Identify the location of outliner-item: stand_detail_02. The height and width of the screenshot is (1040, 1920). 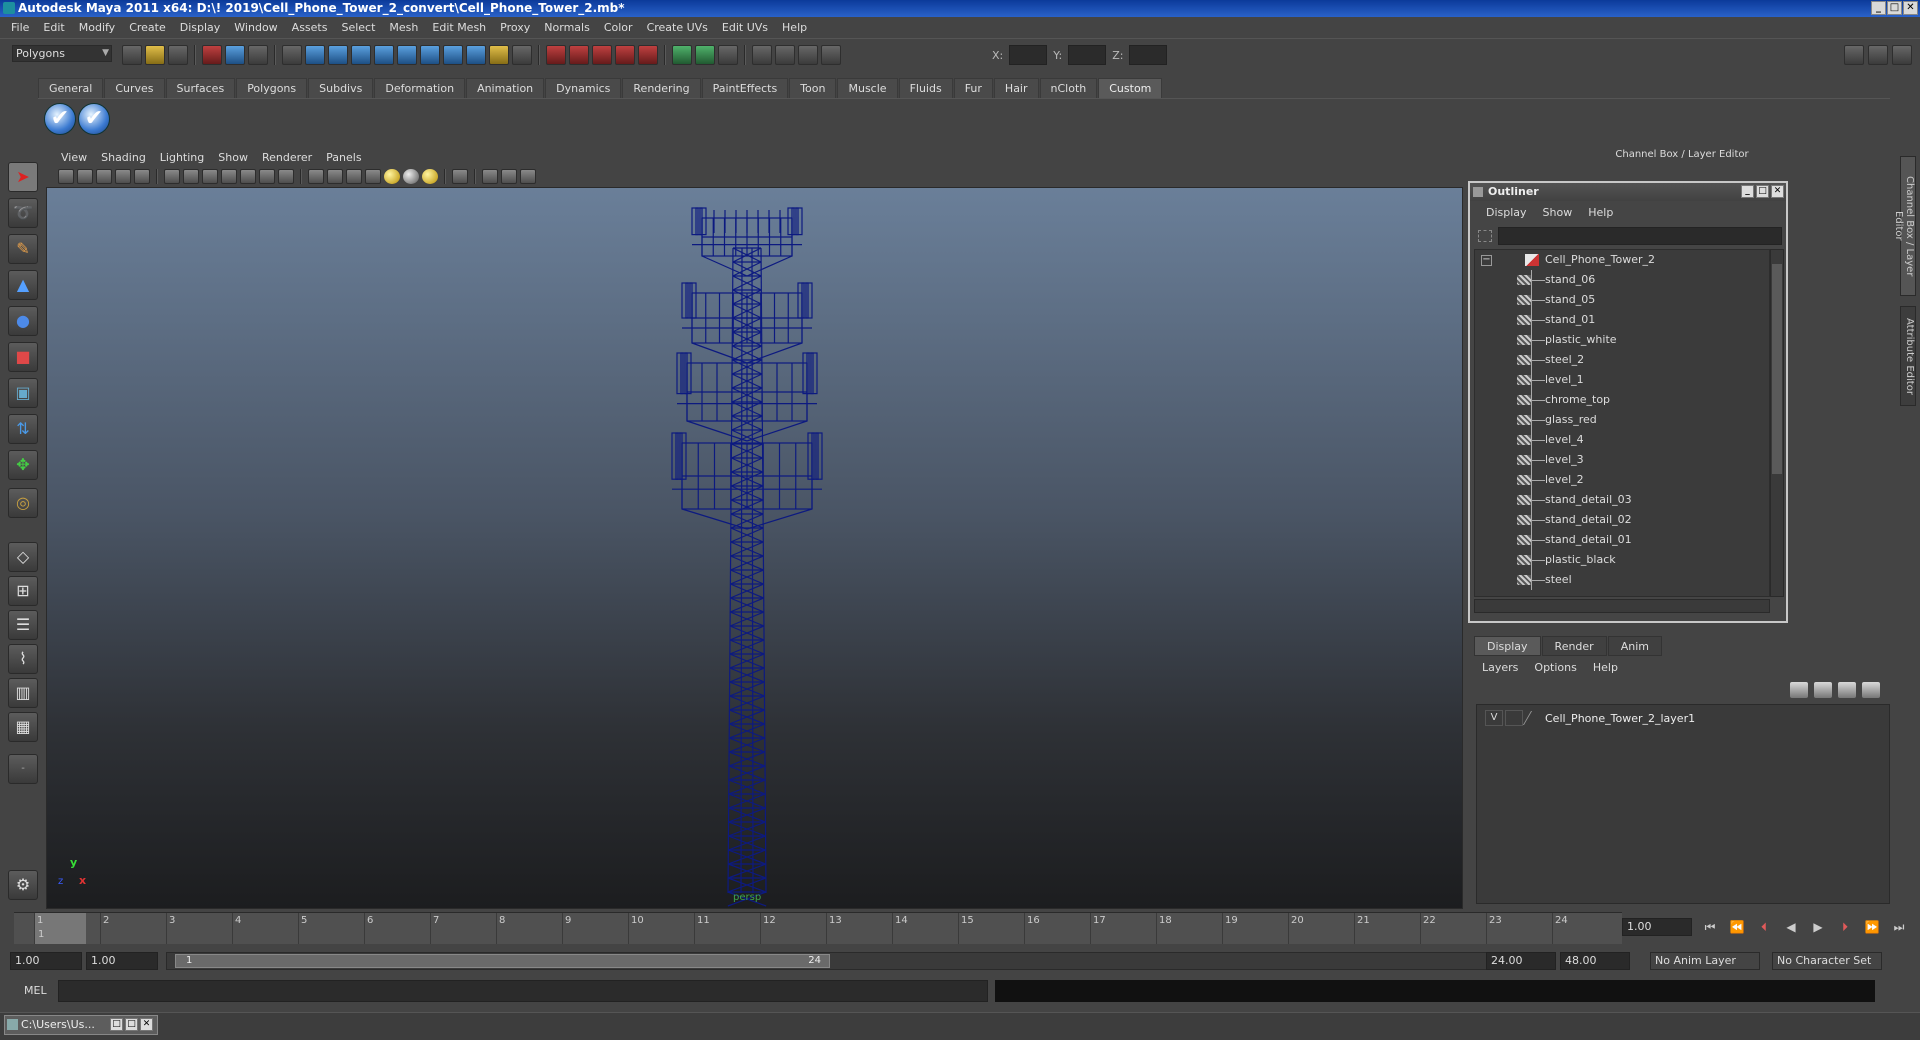
(1622, 520).